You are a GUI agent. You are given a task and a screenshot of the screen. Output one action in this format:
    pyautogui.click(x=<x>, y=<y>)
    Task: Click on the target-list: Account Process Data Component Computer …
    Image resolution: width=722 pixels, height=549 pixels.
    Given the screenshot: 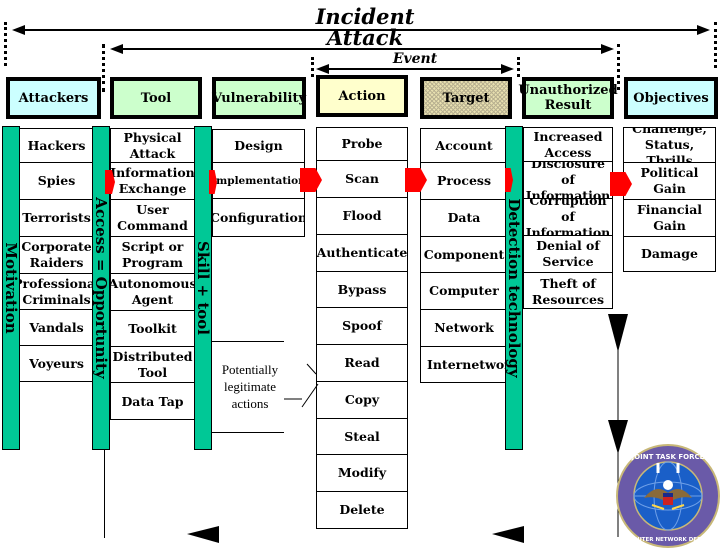 What is the action you would take?
    pyautogui.click(x=464, y=255)
    